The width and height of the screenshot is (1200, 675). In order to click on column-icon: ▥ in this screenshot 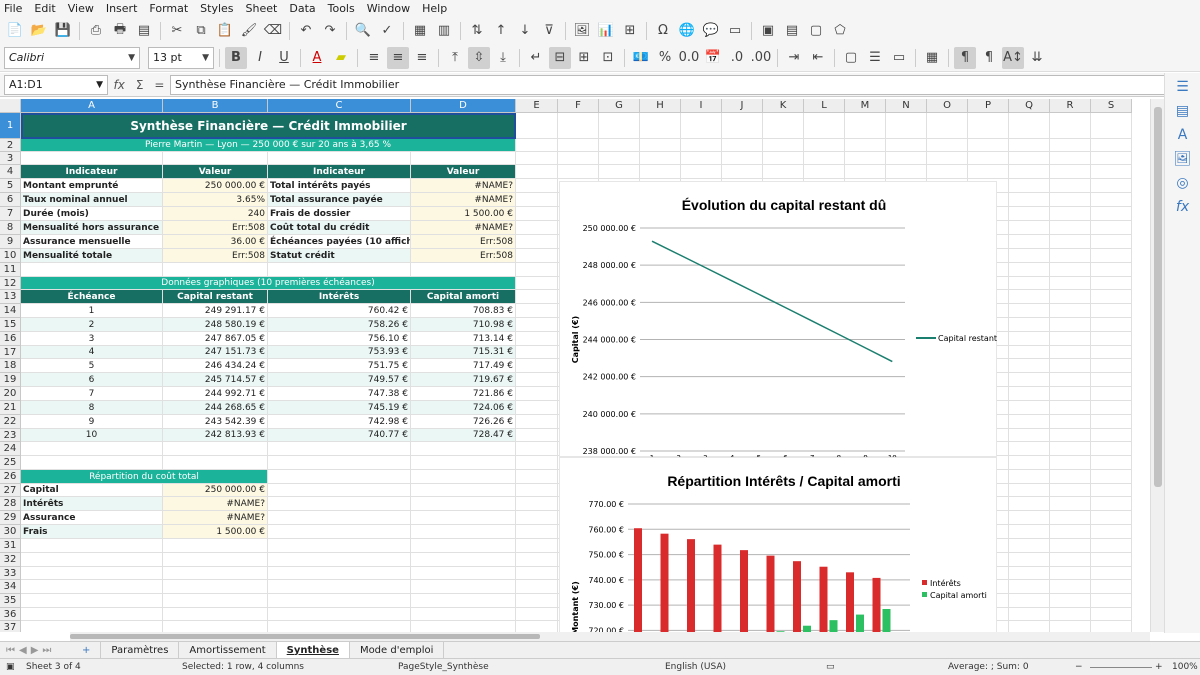, I will do `click(444, 31)`.